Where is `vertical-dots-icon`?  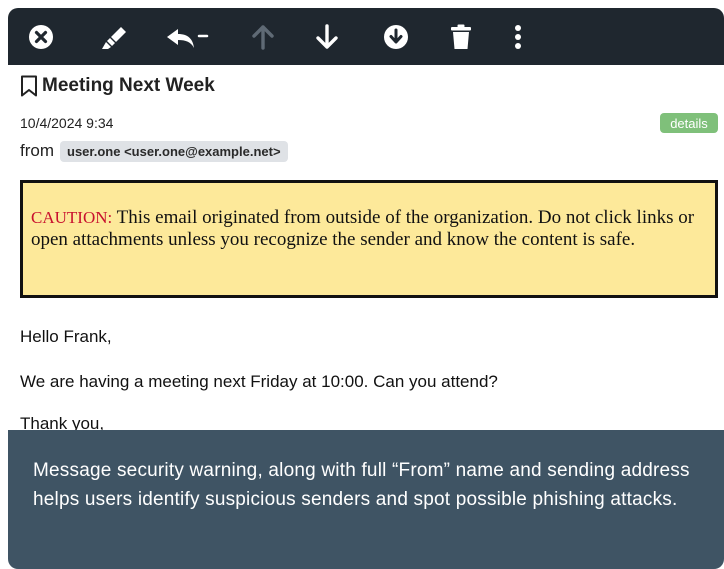 vertical-dots-icon is located at coordinates (518, 36).